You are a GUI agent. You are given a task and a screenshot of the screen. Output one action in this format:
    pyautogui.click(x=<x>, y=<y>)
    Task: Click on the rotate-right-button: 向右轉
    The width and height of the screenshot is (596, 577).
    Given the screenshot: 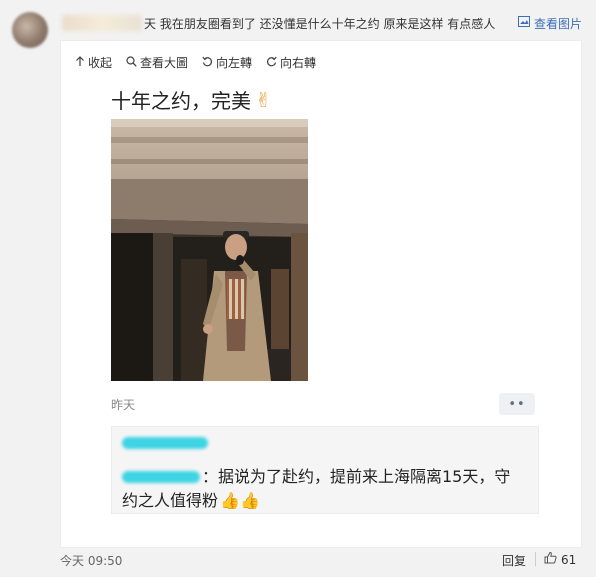 What is the action you would take?
    pyautogui.click(x=291, y=62)
    